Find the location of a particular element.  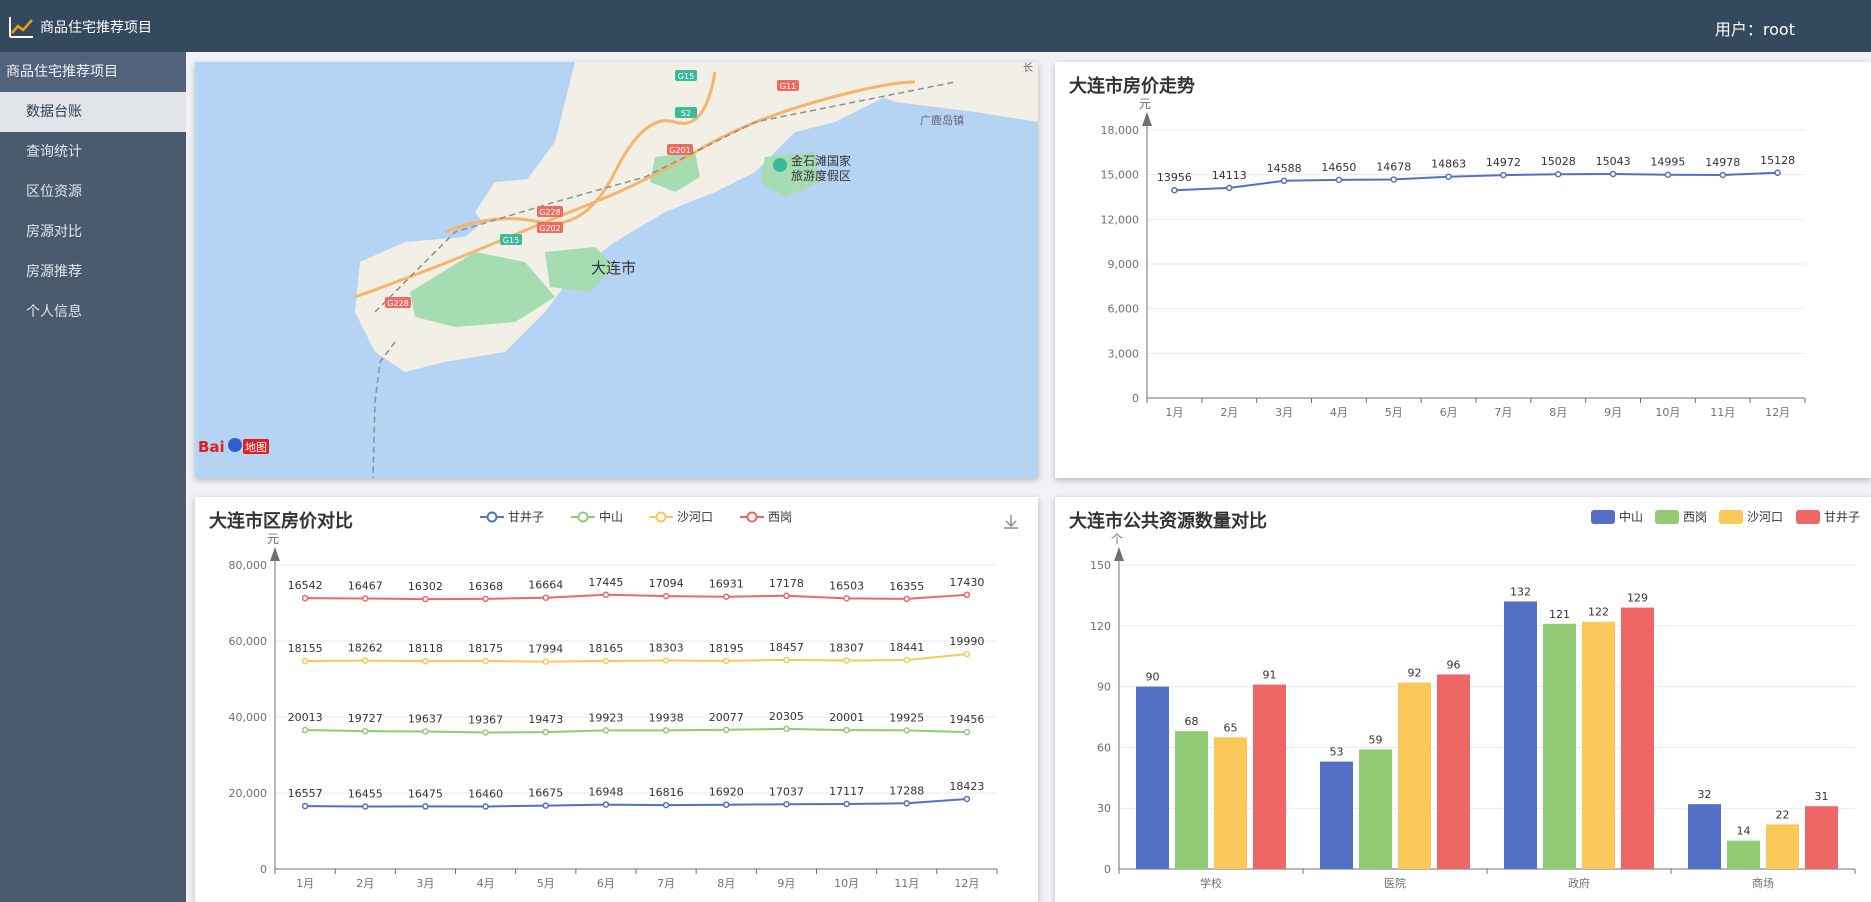

user-label: 用户：root is located at coordinates (1755, 28).